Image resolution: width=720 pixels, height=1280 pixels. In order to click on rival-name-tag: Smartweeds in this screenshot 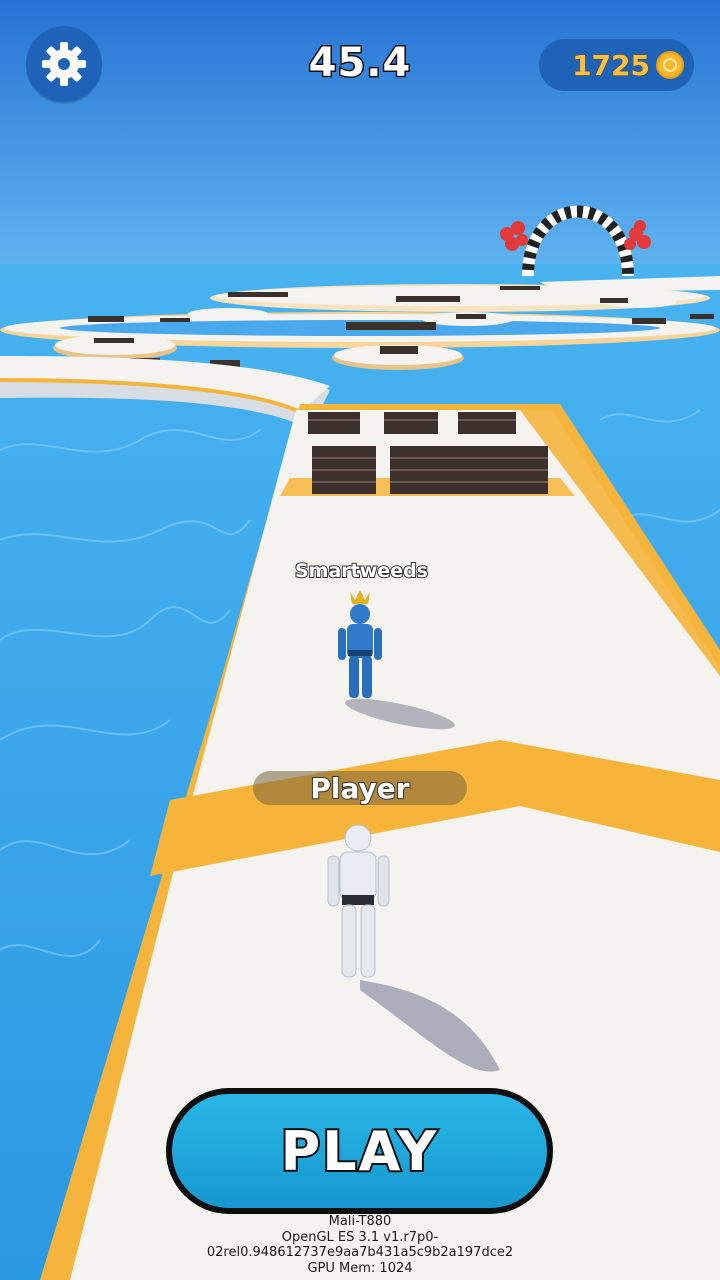, I will do `click(361, 571)`.